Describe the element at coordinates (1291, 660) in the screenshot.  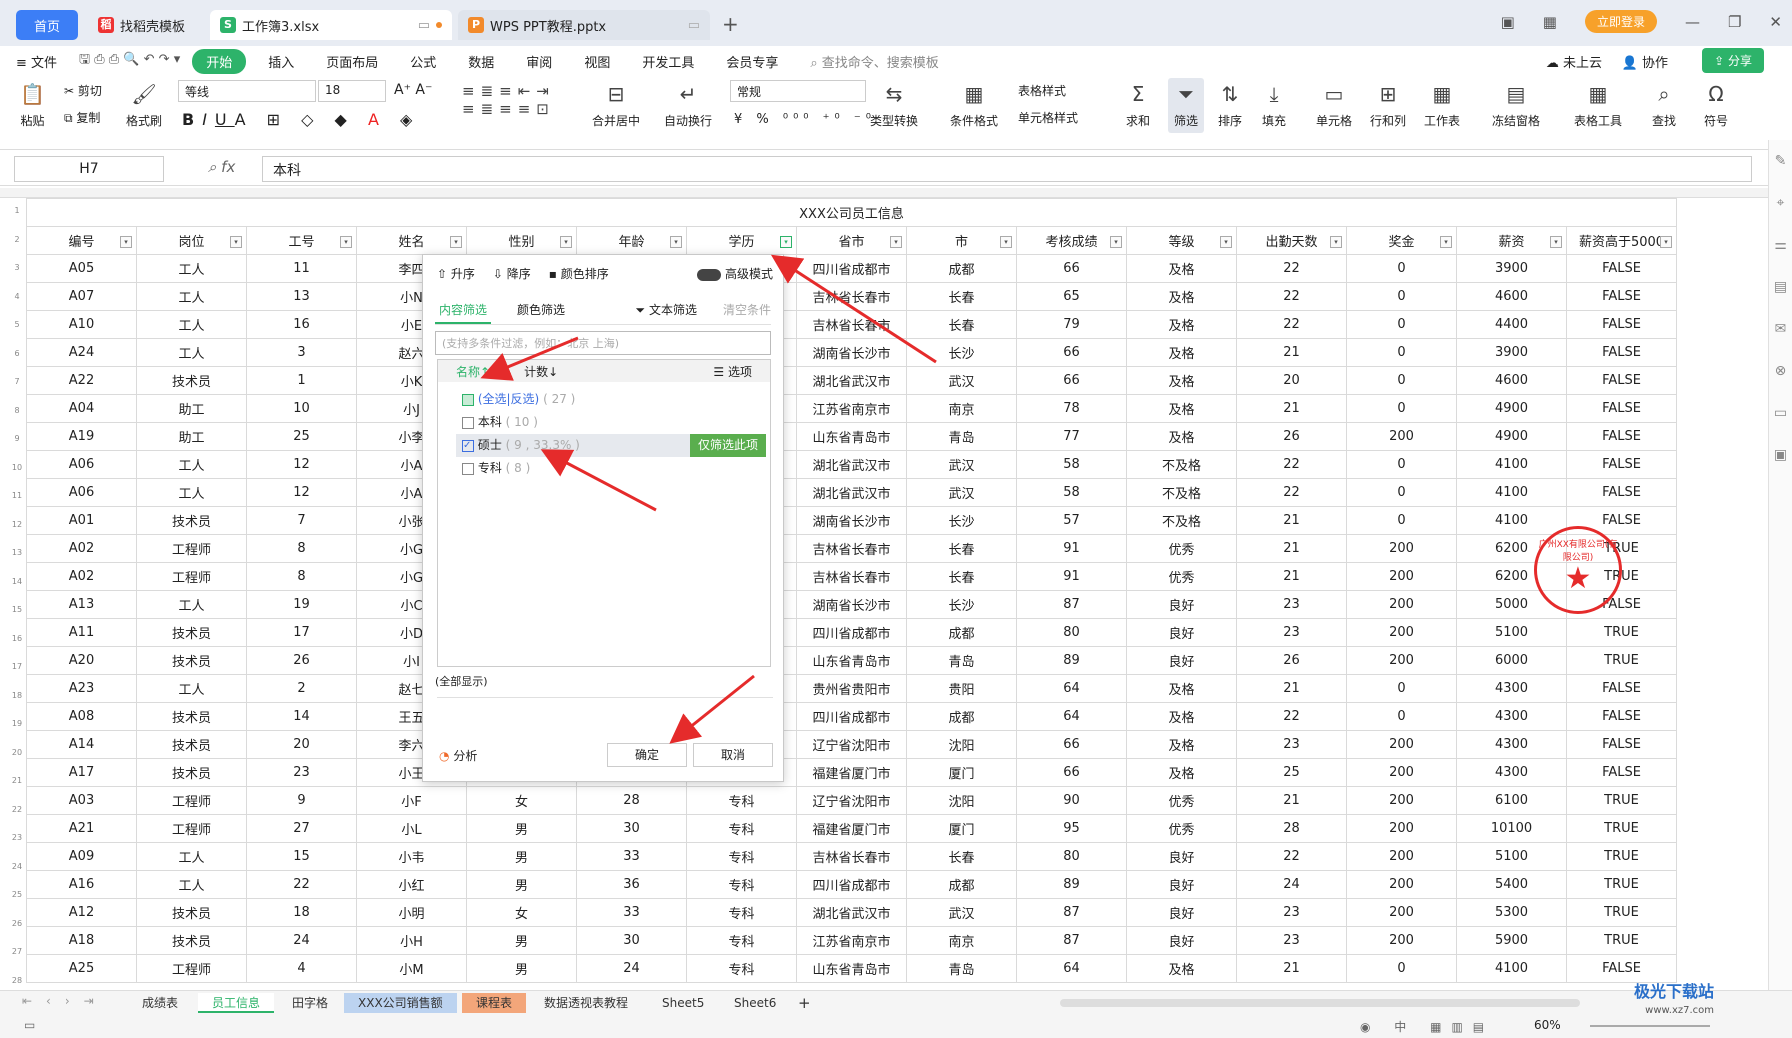
I see `table-cell: 26` at that location.